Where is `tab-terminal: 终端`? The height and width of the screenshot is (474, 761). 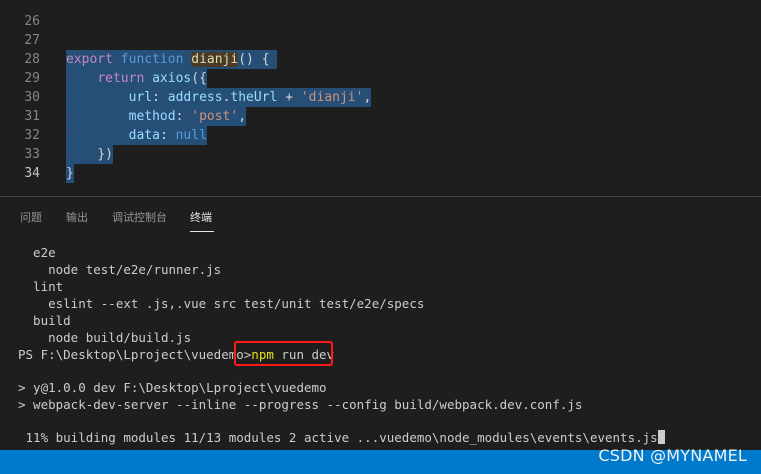
tab-terminal: 终端 is located at coordinates (201, 217).